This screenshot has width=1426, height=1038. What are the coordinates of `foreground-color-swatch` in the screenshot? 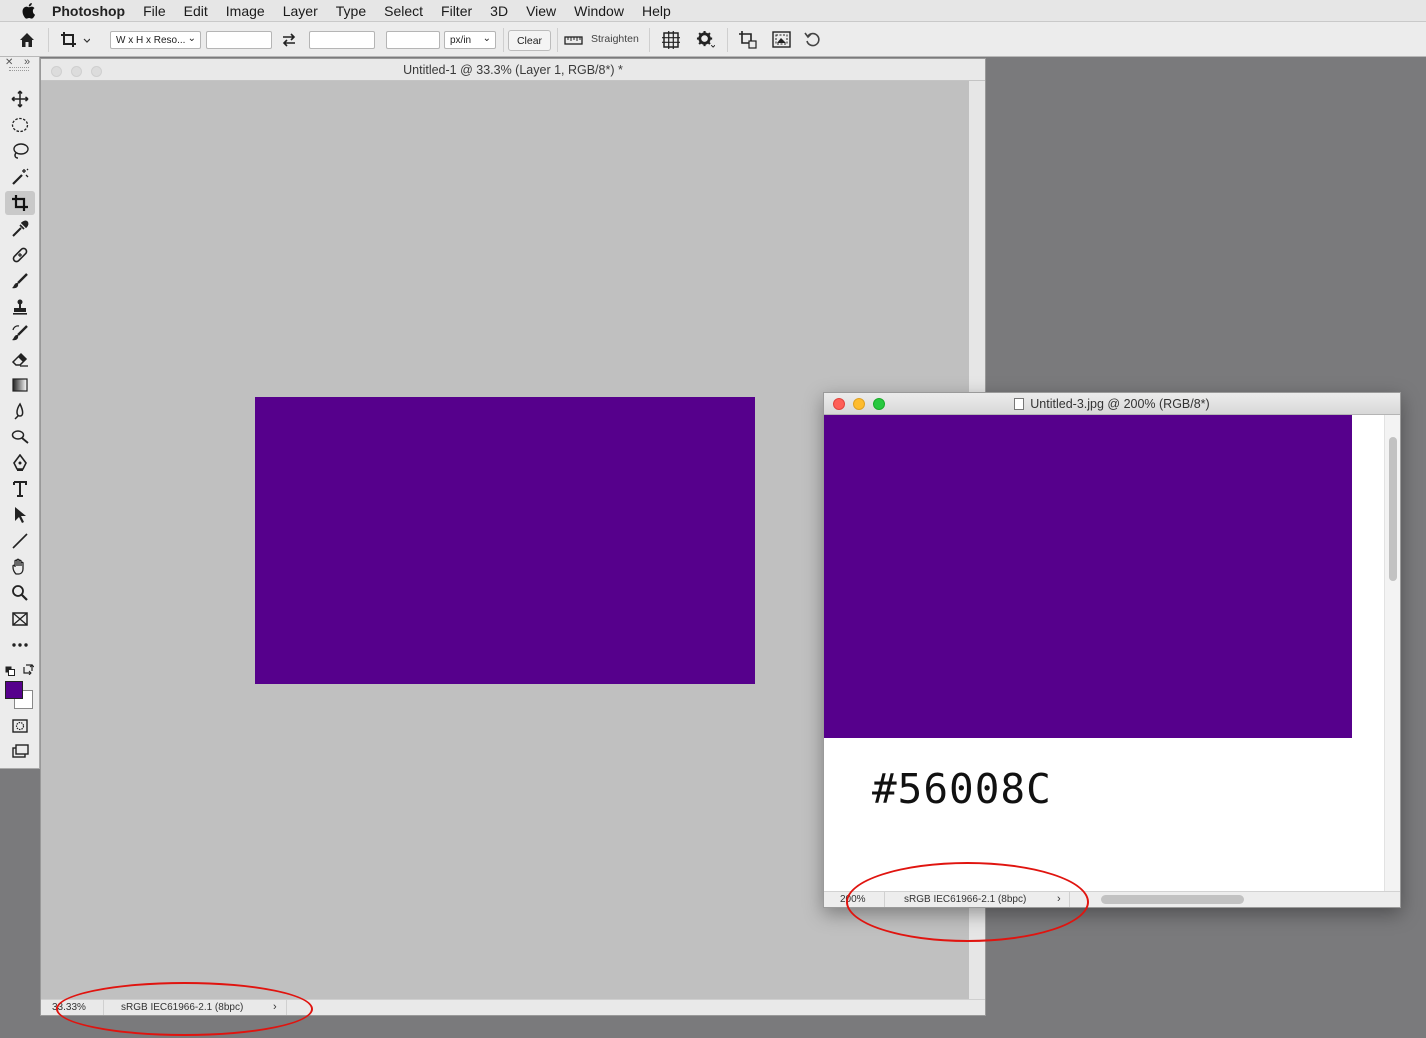 It's located at (14, 690).